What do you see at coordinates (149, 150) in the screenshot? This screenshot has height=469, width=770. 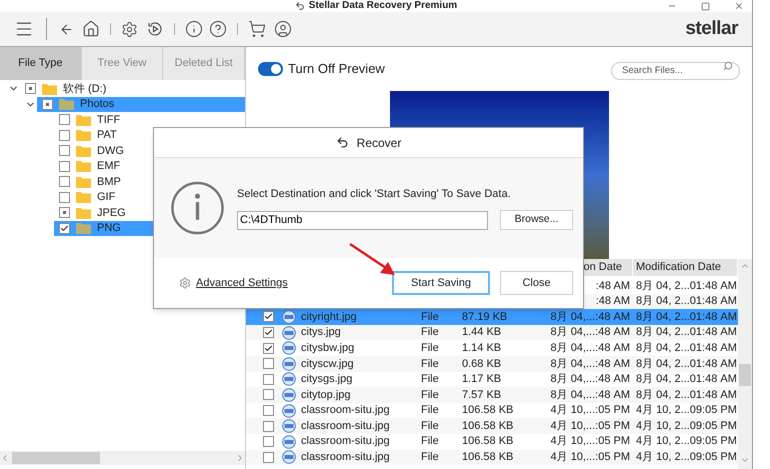 I see `tree-item: DWG` at bounding box center [149, 150].